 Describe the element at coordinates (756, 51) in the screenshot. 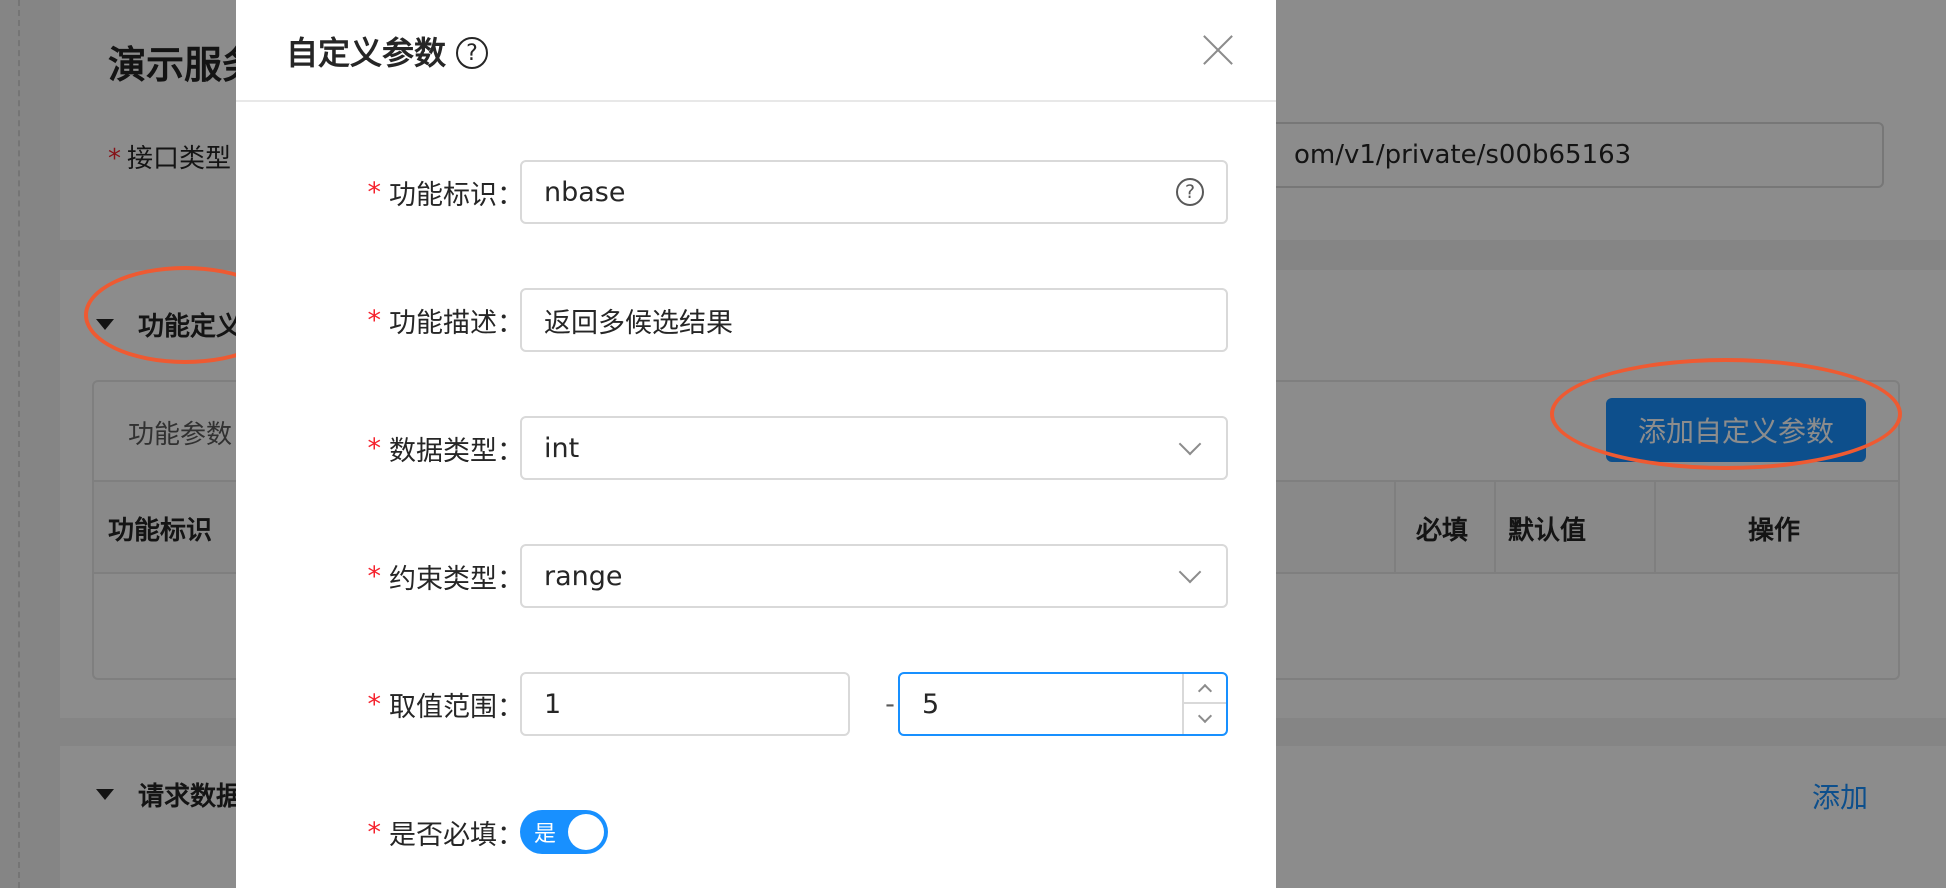

I see `modal-header: 自定义参数 ?` at that location.